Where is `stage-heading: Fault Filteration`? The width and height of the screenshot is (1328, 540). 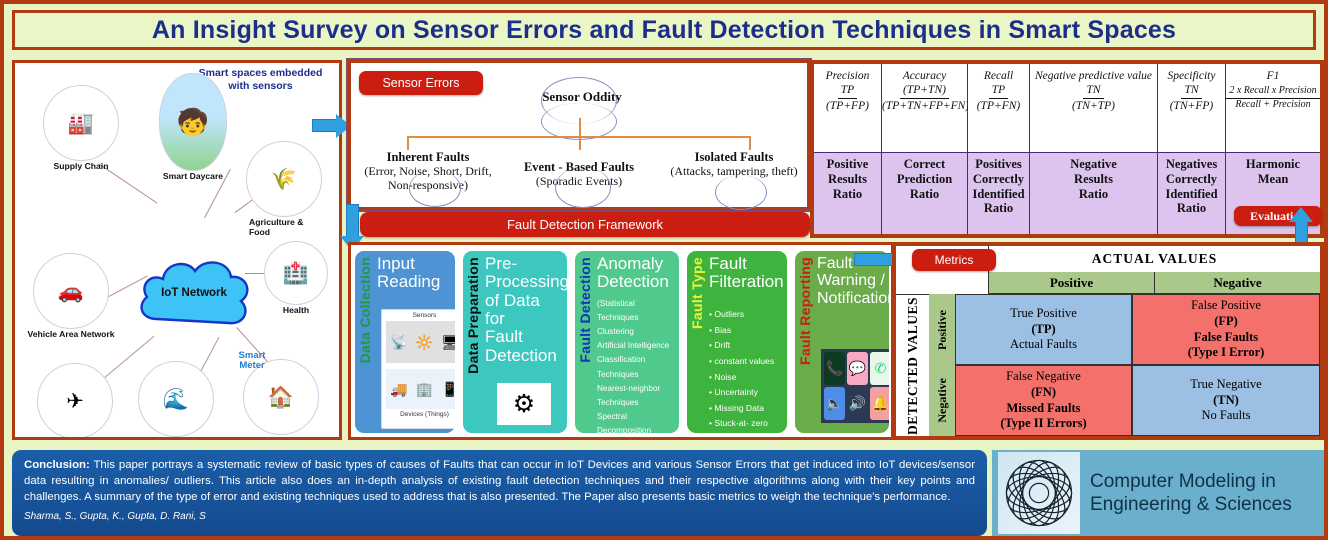
stage-heading: Fault Filteration is located at coordinates (746, 273).